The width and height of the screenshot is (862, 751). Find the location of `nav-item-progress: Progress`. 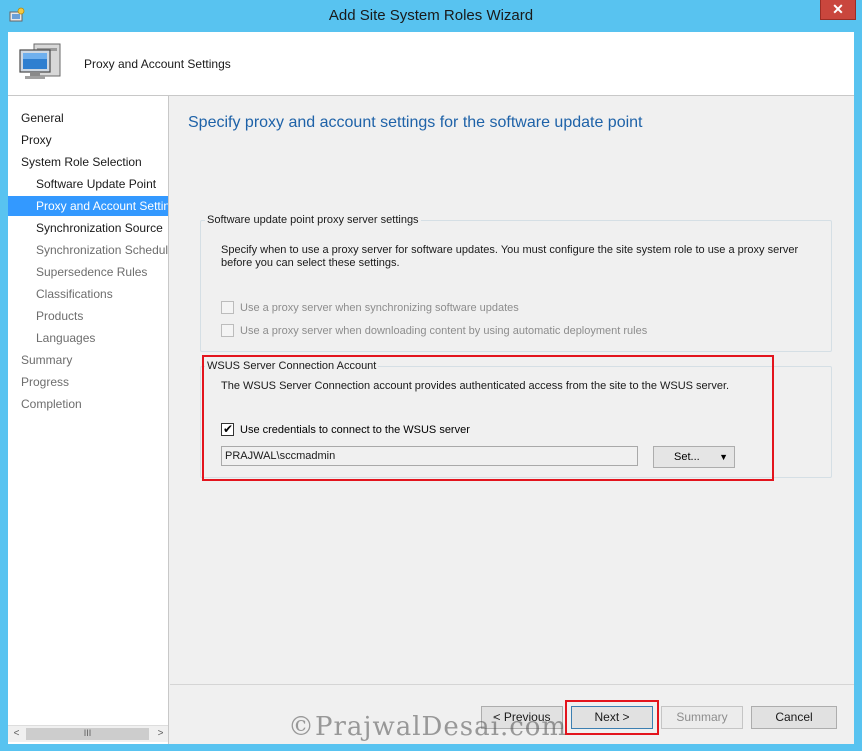

nav-item-progress: Progress is located at coordinates (45, 382).